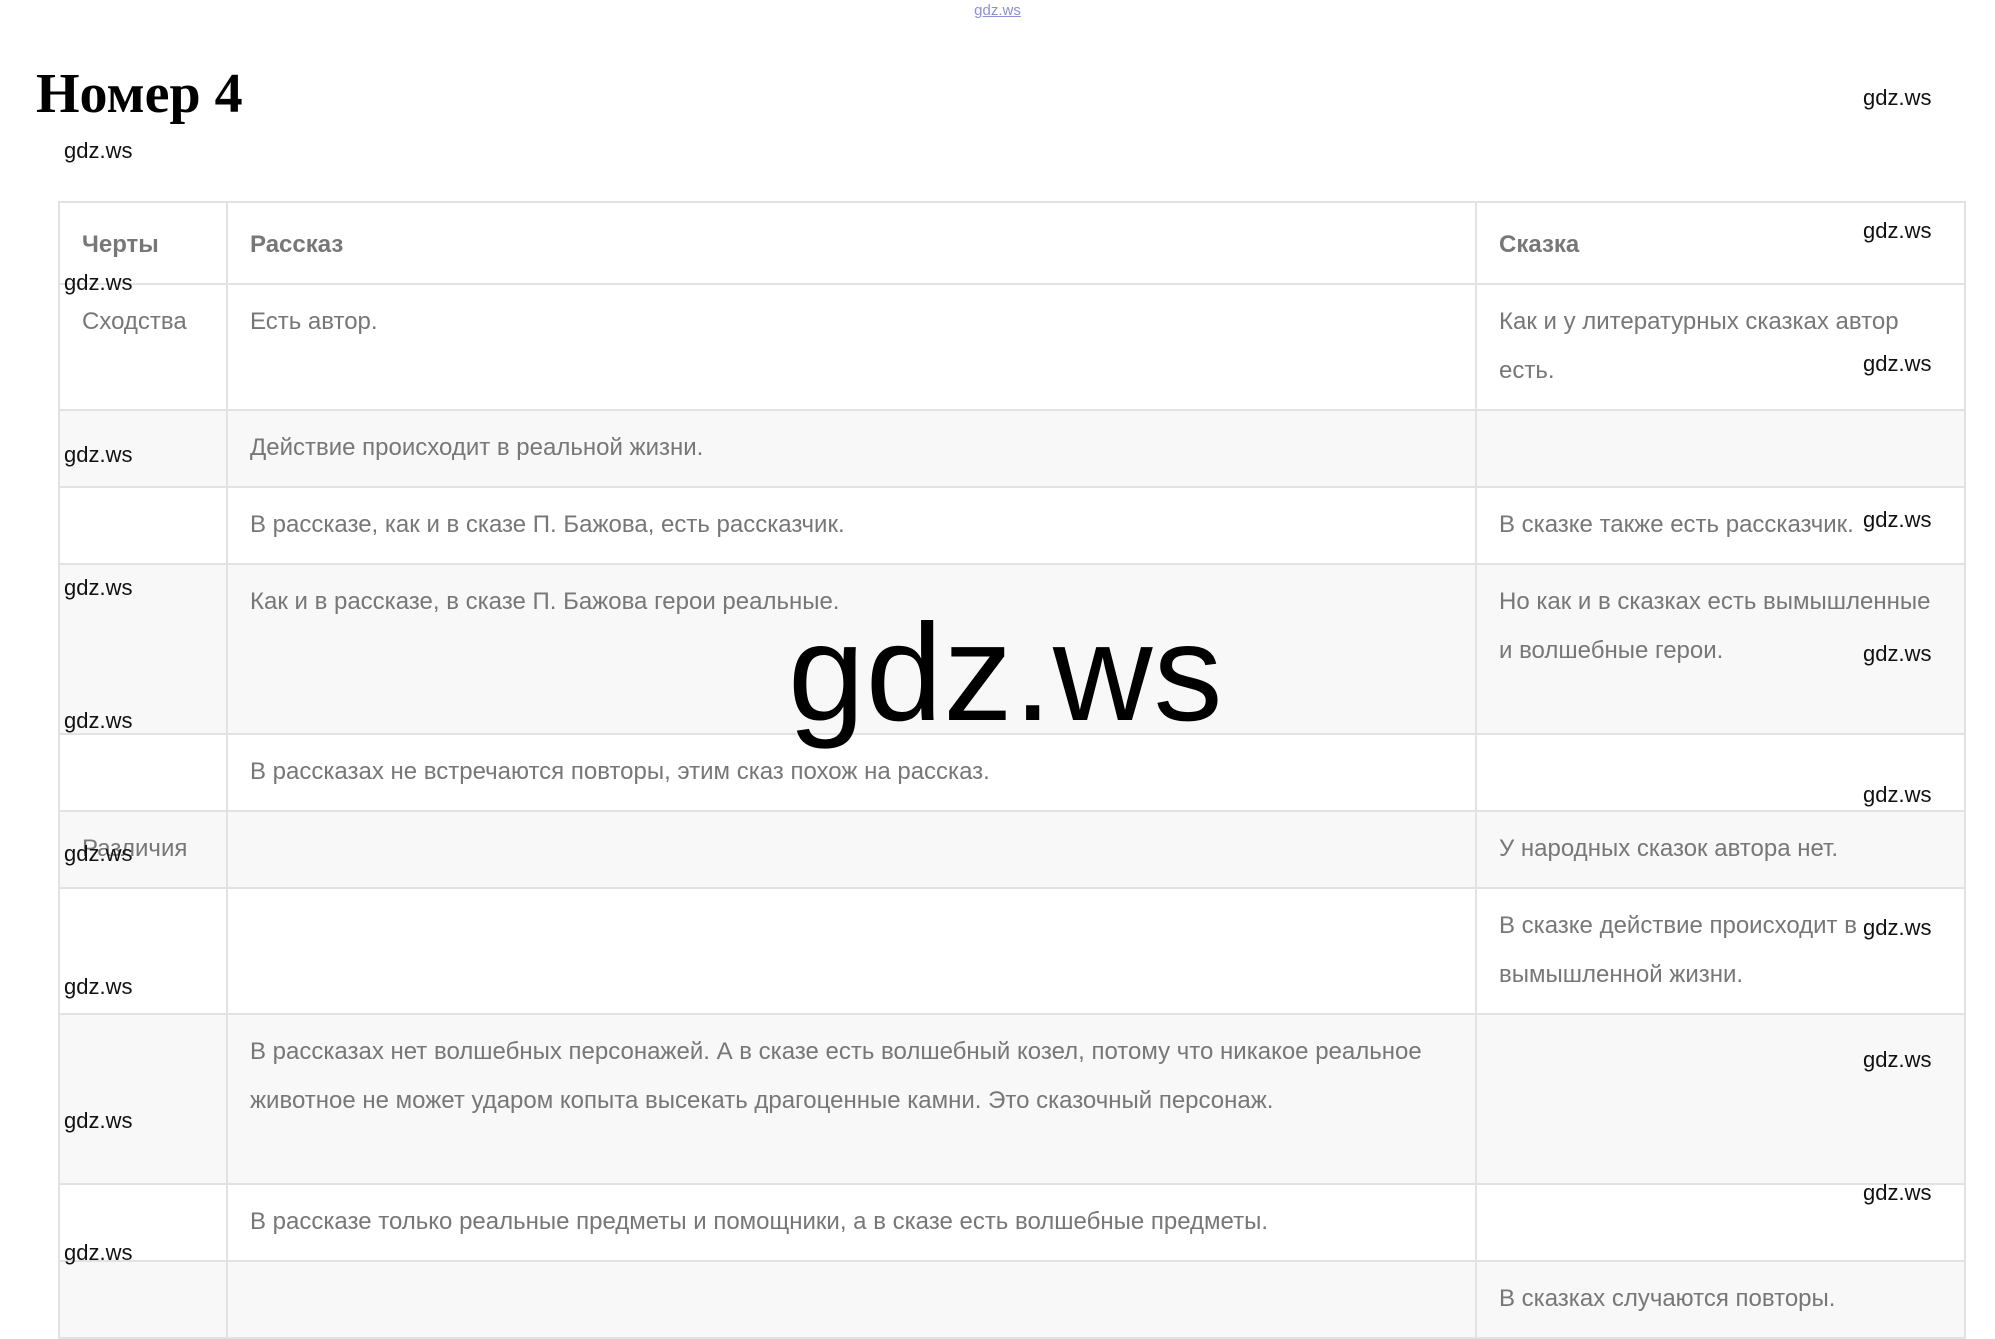 The image size is (1995, 1339). What do you see at coordinates (851, 448) in the screenshot?
I see `table-cell: Действие происходит в реальной жизни.` at bounding box center [851, 448].